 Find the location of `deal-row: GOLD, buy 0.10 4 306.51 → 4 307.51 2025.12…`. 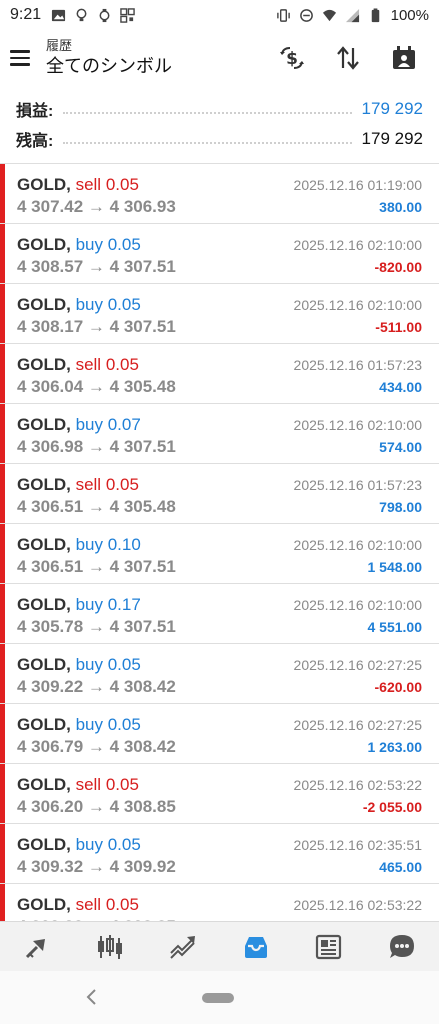

deal-row: GOLD, buy 0.10 4 306.51 → 4 307.51 2025.12… is located at coordinates (219, 554).